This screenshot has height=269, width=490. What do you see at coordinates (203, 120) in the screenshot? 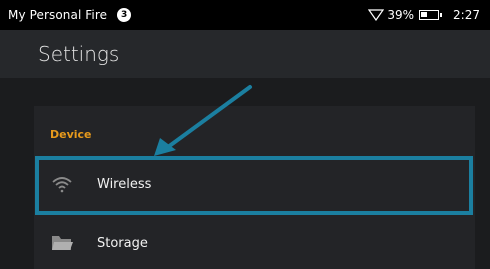
I see `annotation-arrow` at bounding box center [203, 120].